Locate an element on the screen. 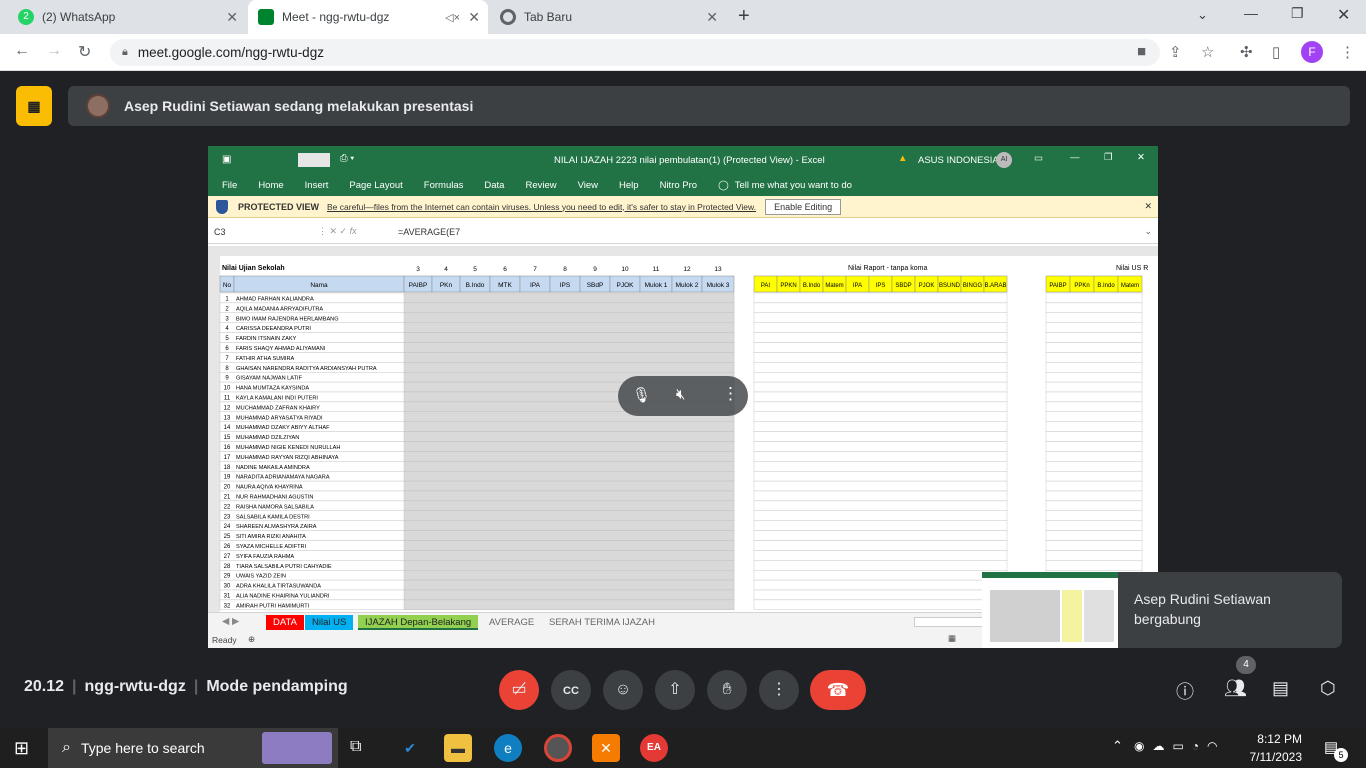 This screenshot has height=768, width=1366. xampp-icon: ✕ is located at coordinates (606, 748).